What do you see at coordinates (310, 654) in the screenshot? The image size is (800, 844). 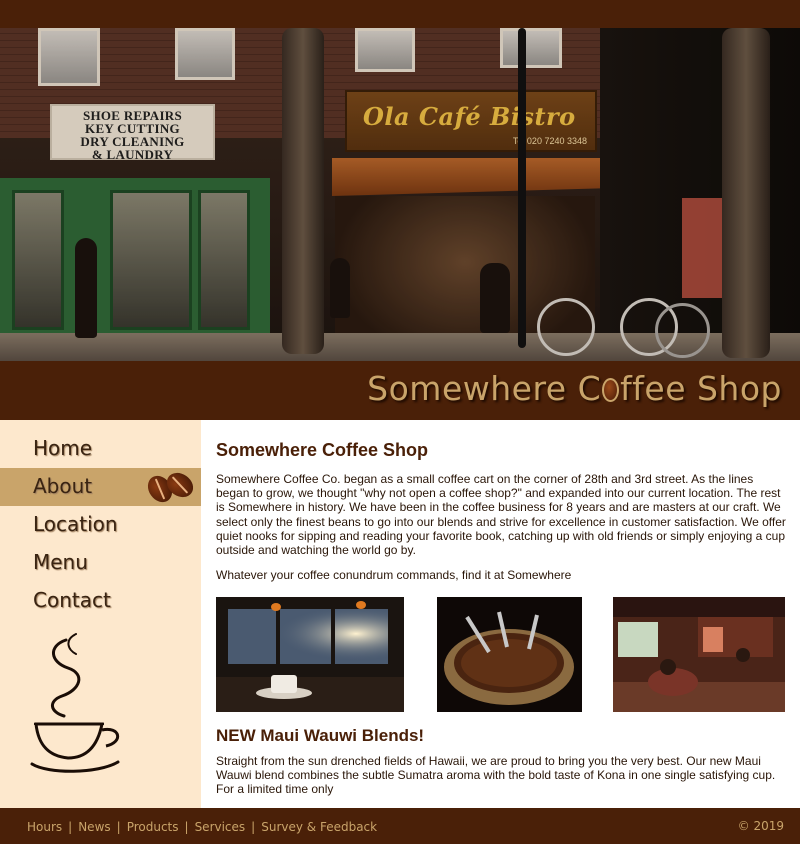 I see `cafe-window-photo` at bounding box center [310, 654].